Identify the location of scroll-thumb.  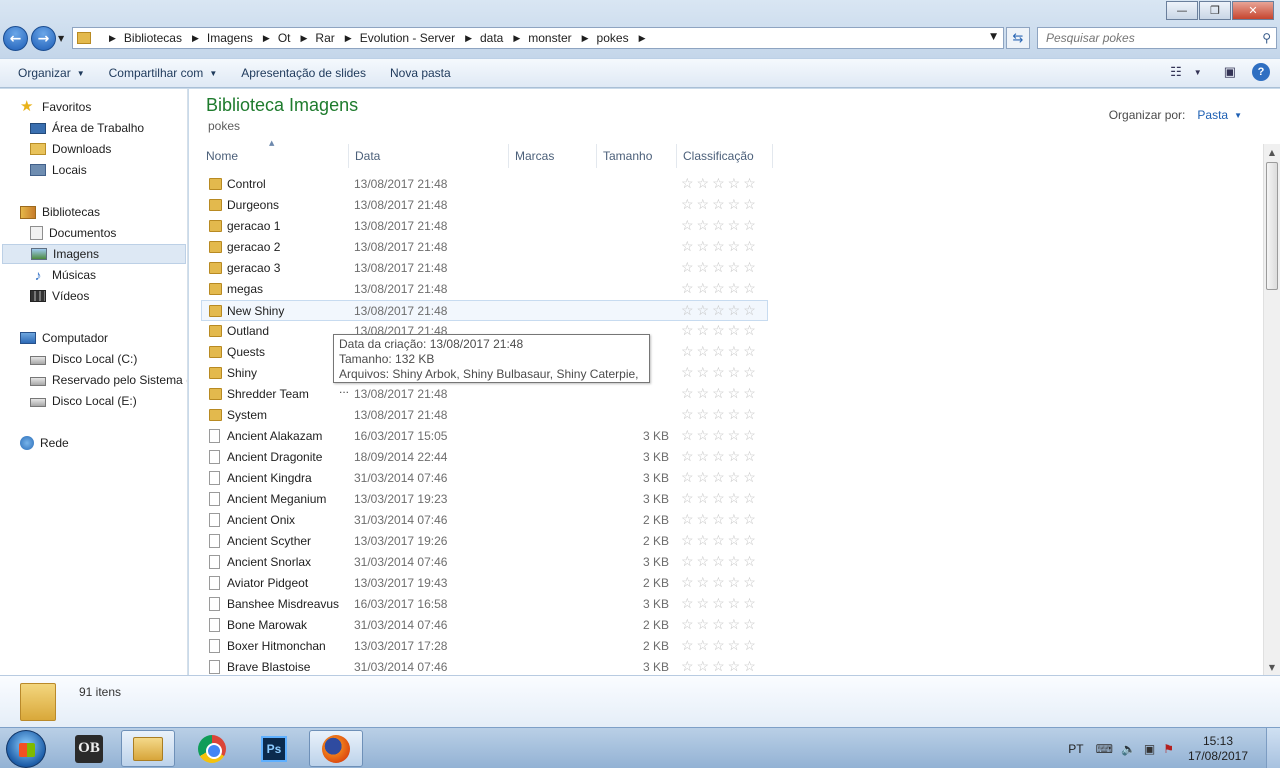
(1272, 226).